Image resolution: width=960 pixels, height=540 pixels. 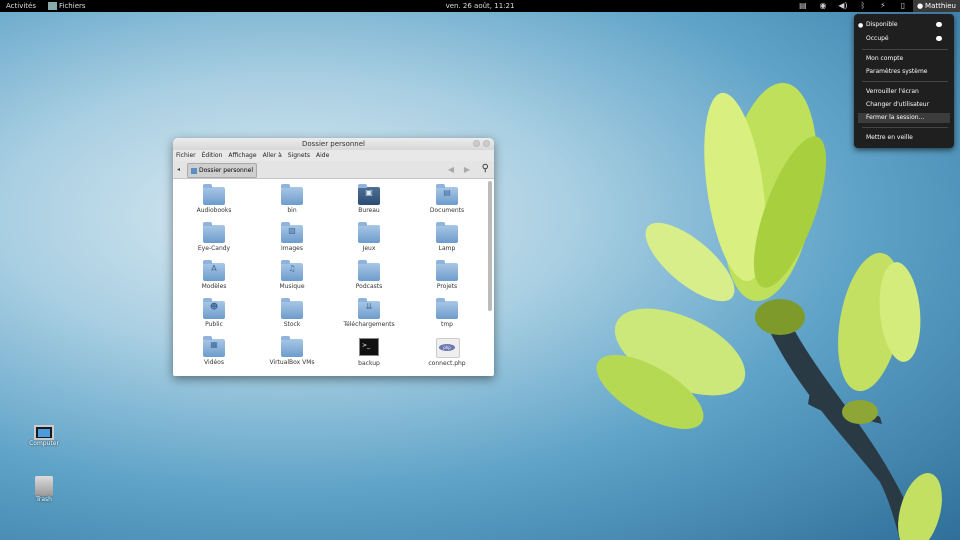 What do you see at coordinates (490, 246) in the screenshot?
I see `scrollbar` at bounding box center [490, 246].